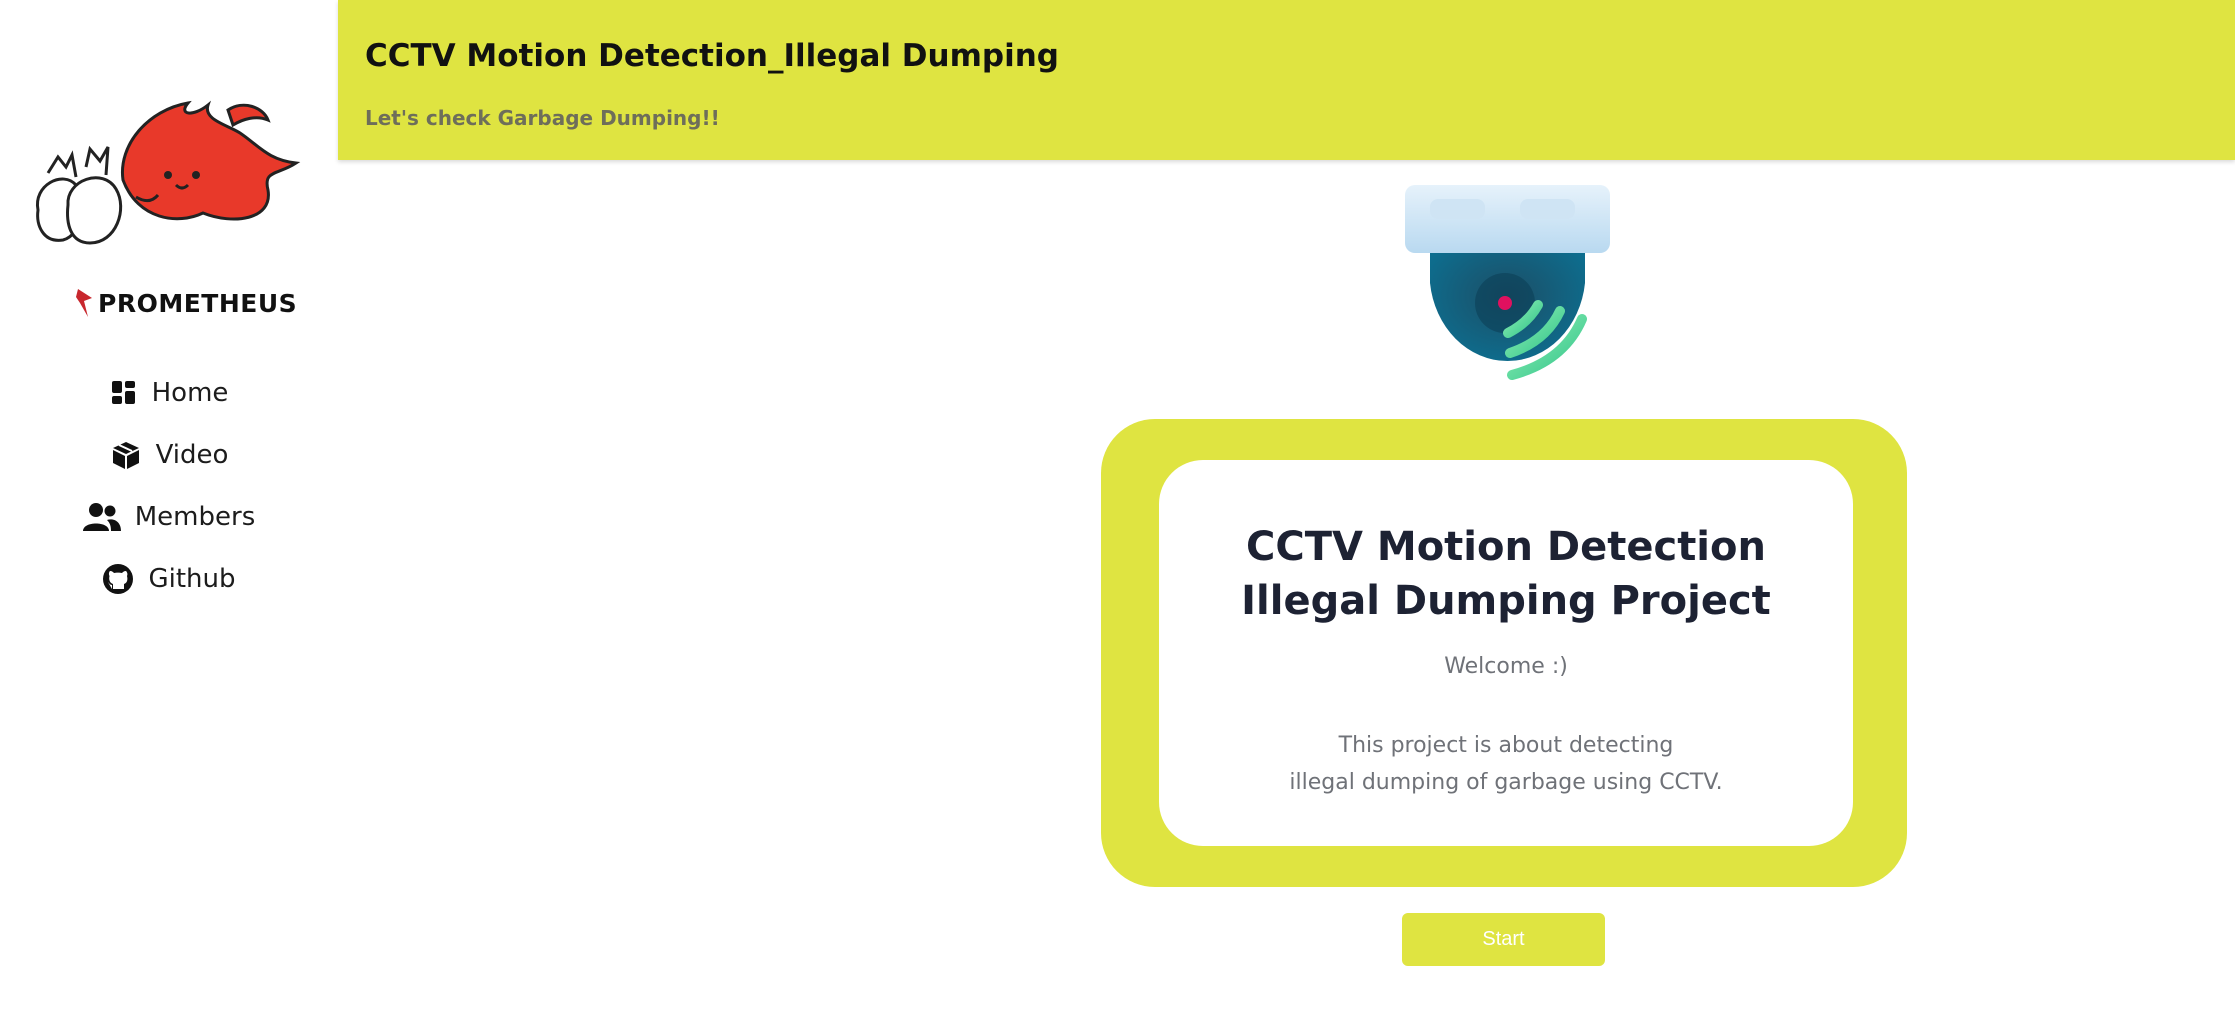 Image resolution: width=2235 pixels, height=1012 pixels. Describe the element at coordinates (123, 392) in the screenshot. I see `dashboard-icon` at that location.